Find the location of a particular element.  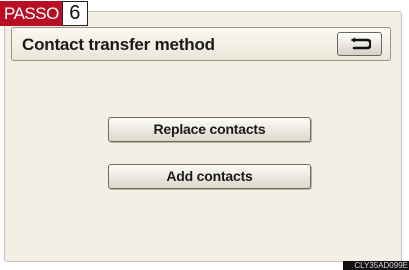

return-arrow-icon is located at coordinates (360, 43).